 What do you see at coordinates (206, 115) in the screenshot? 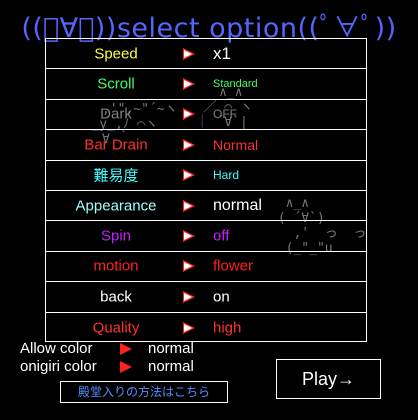
I see `option-row: Dark OFF` at bounding box center [206, 115].